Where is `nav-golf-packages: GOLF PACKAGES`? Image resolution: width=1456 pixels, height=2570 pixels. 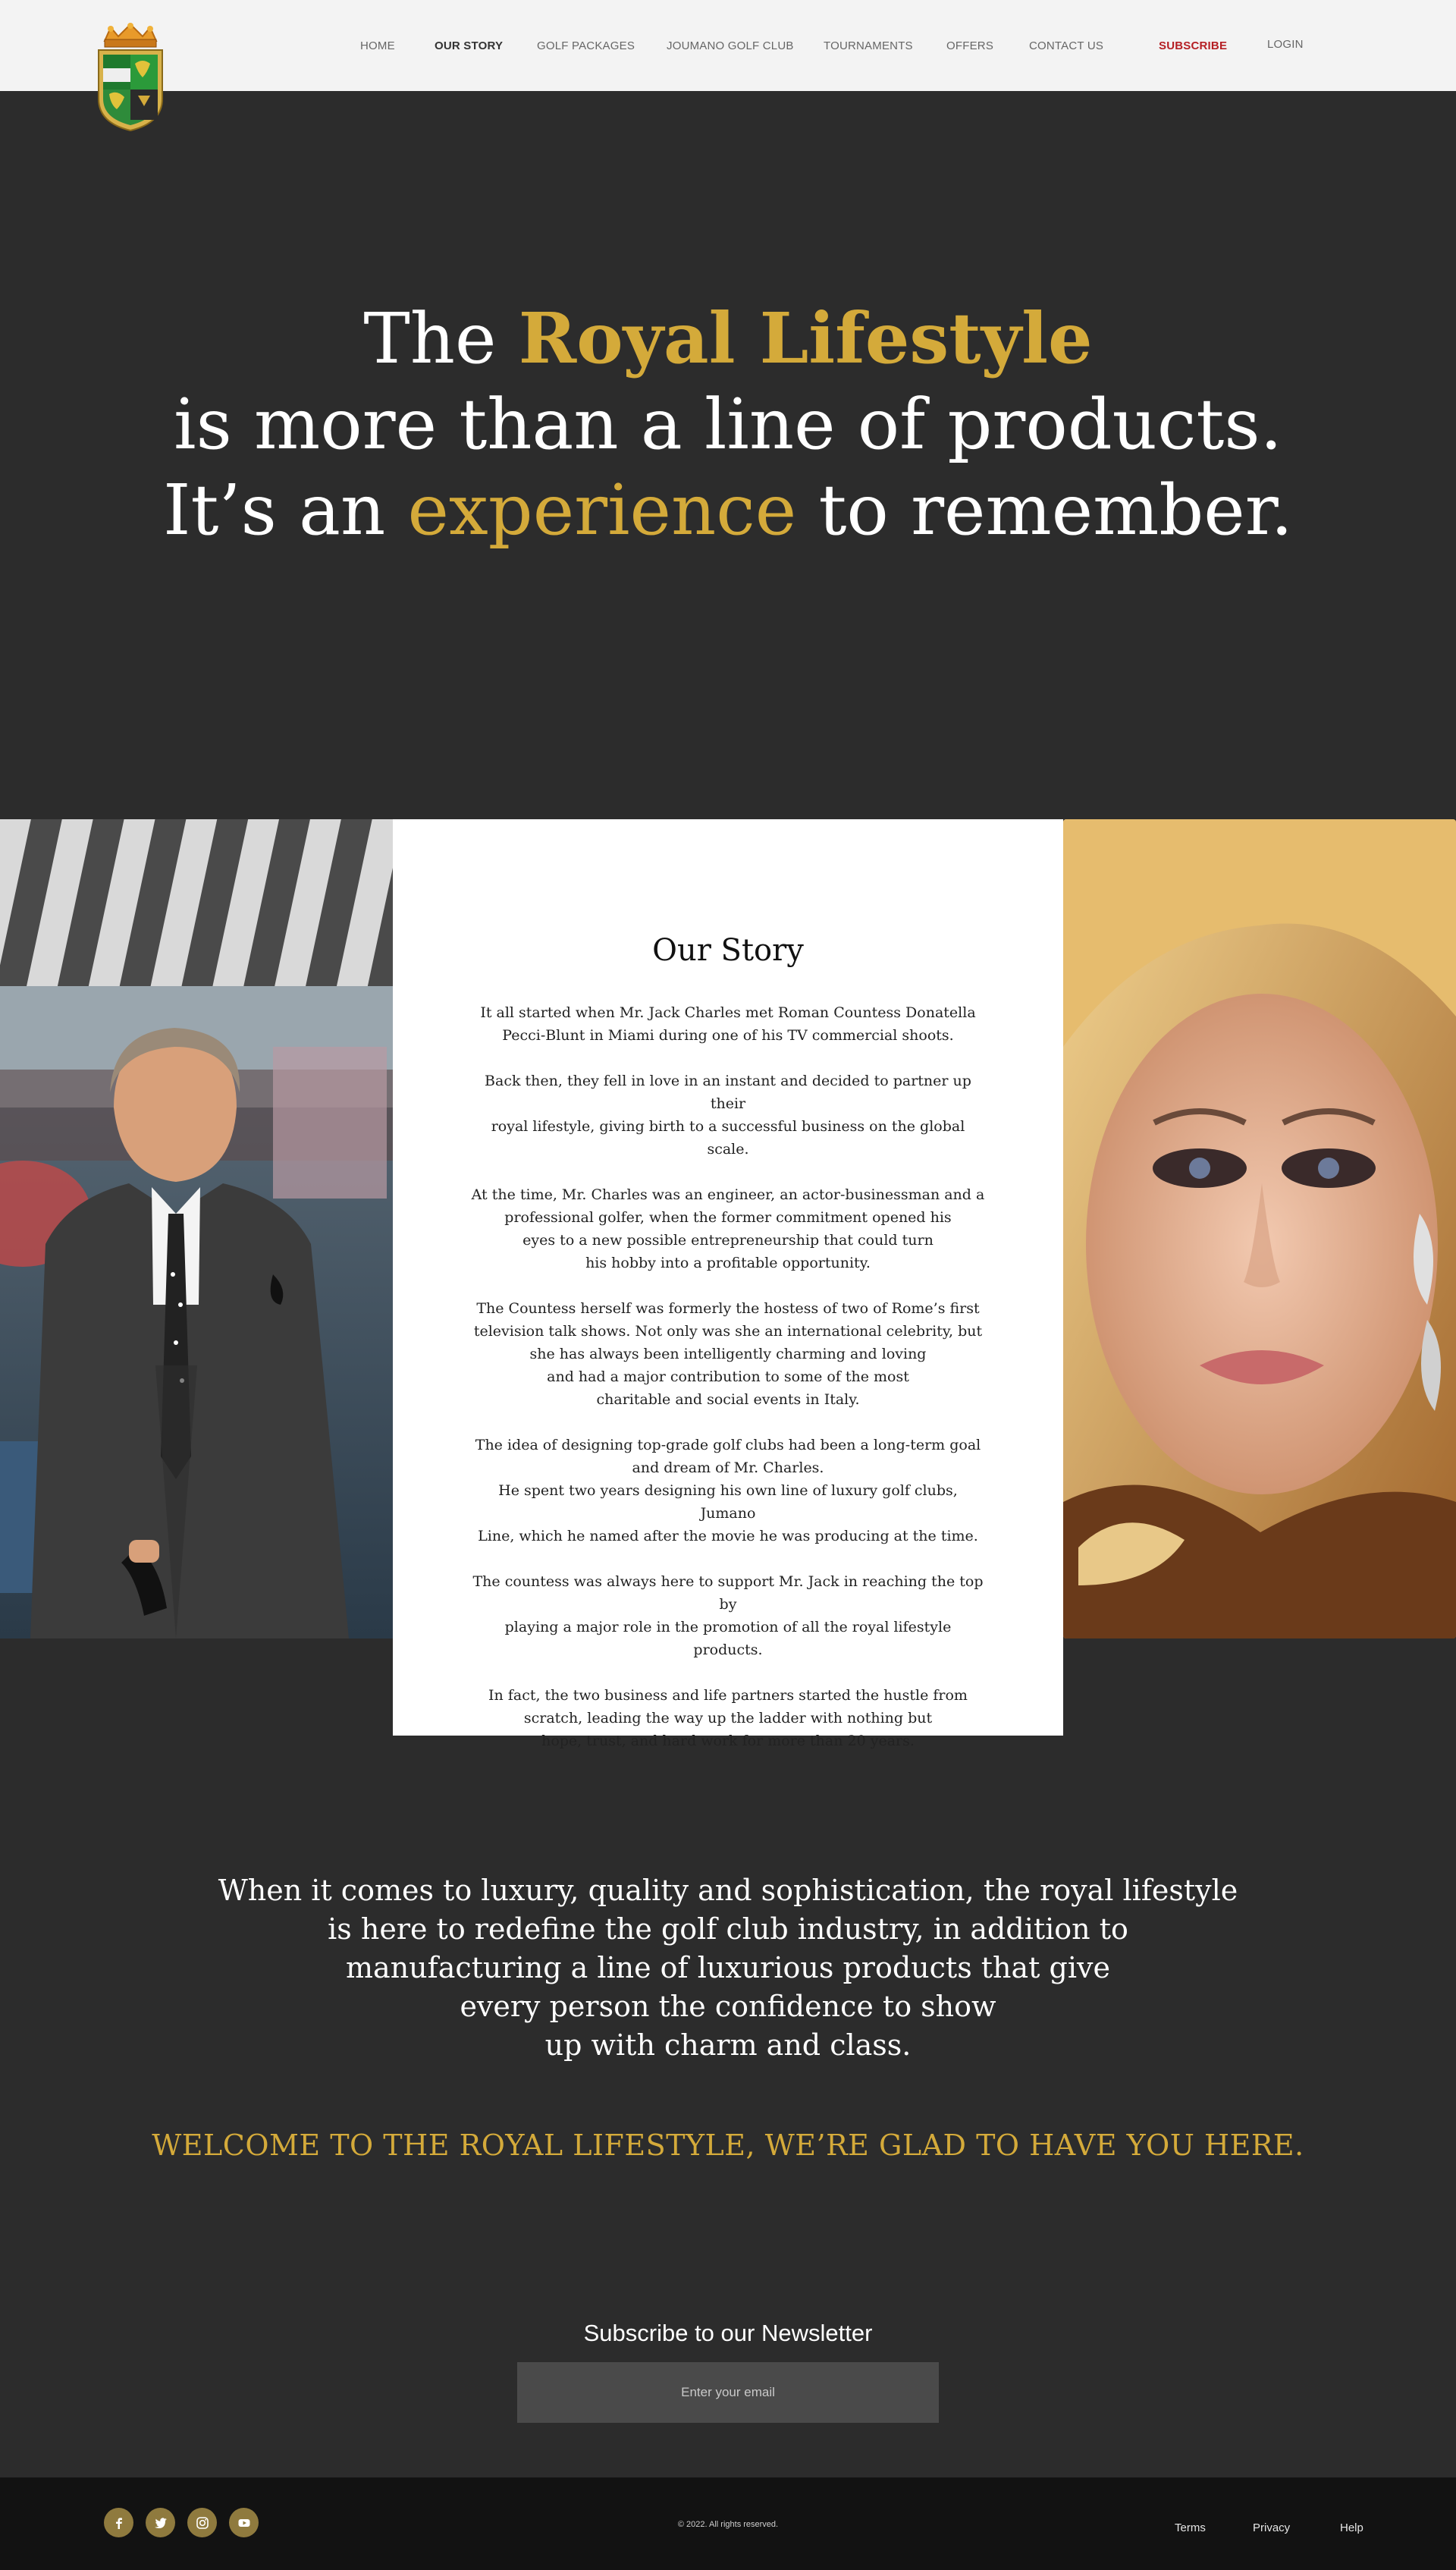
nav-golf-packages: GOLF PACKAGES is located at coordinates (586, 45).